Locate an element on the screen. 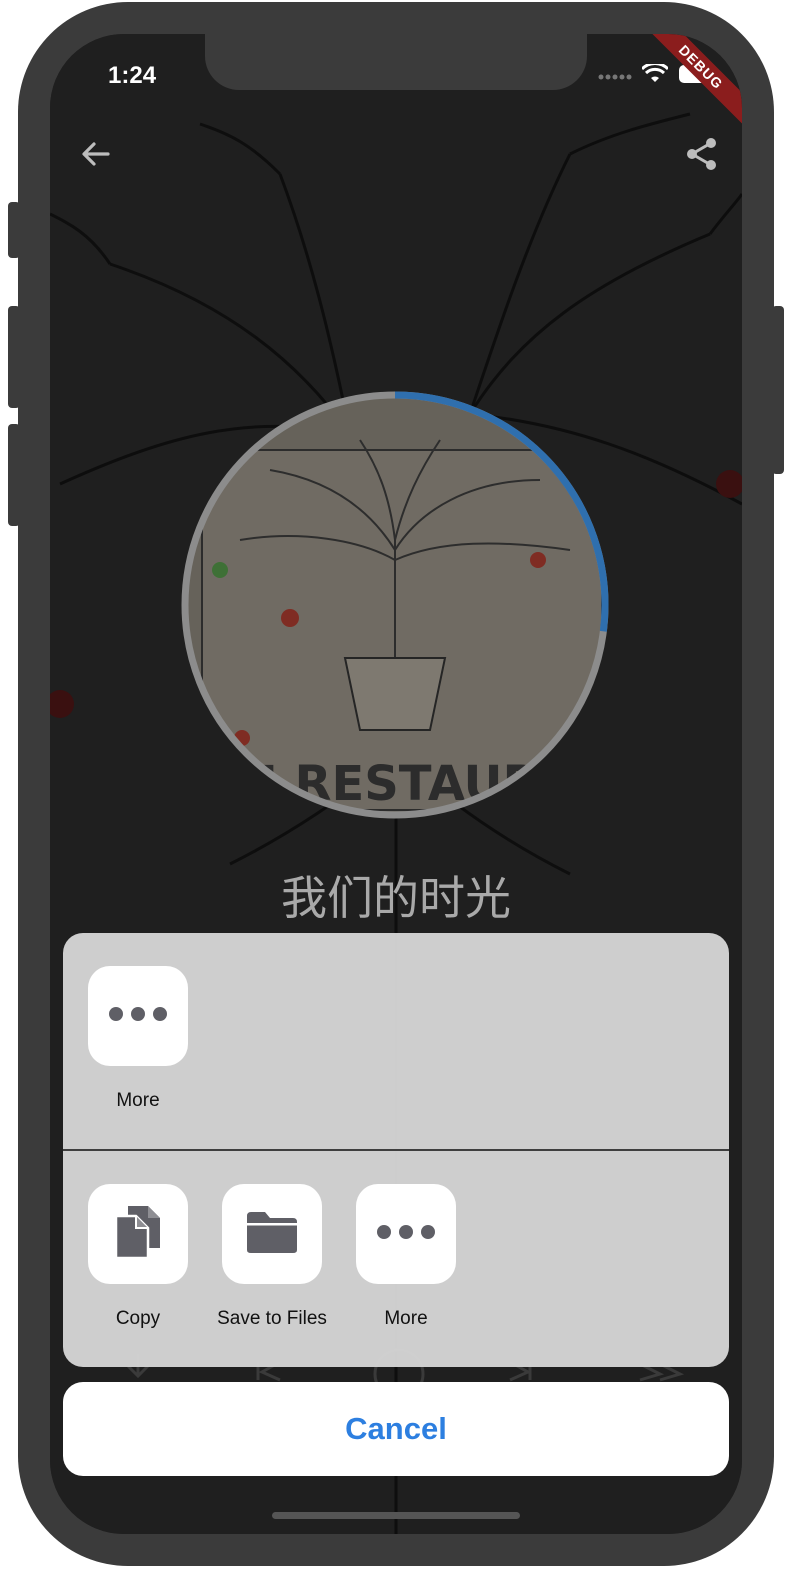  cancel-button: Cancel is located at coordinates (396, 1429).